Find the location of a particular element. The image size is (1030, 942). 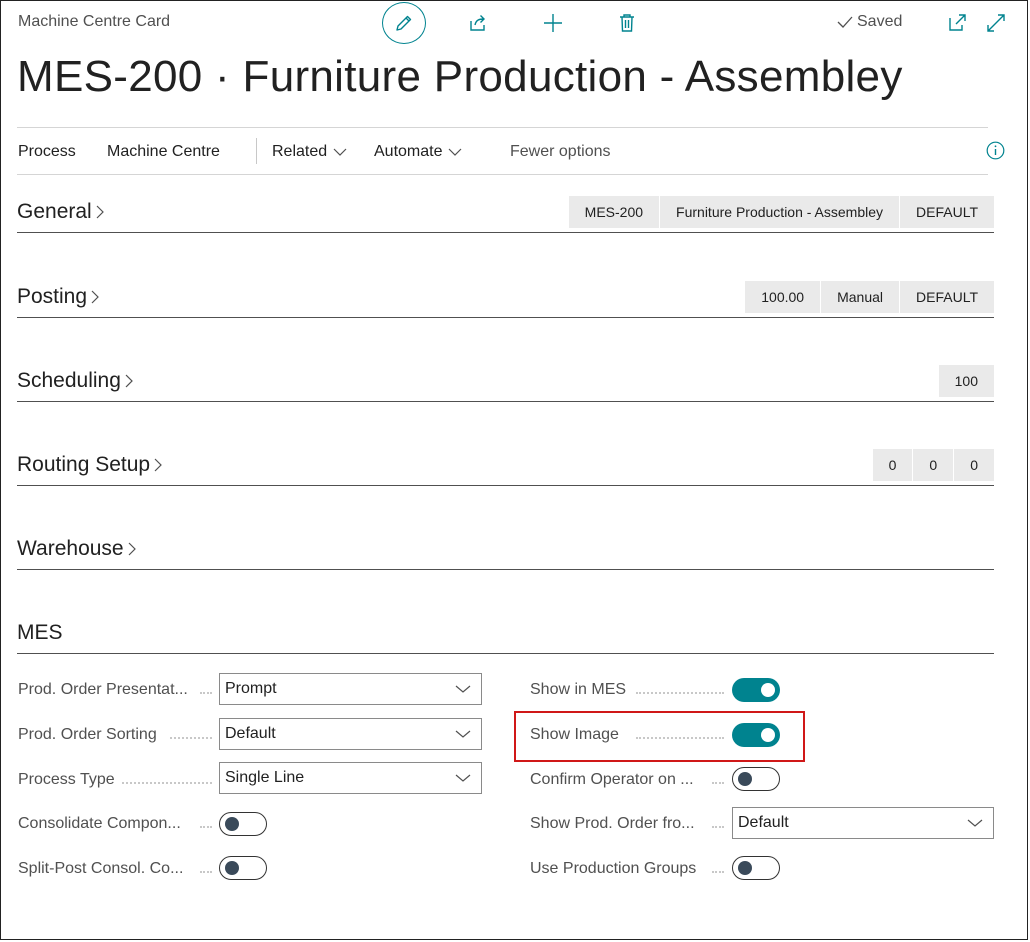

summary-chip: 100.00 is located at coordinates (783, 297).